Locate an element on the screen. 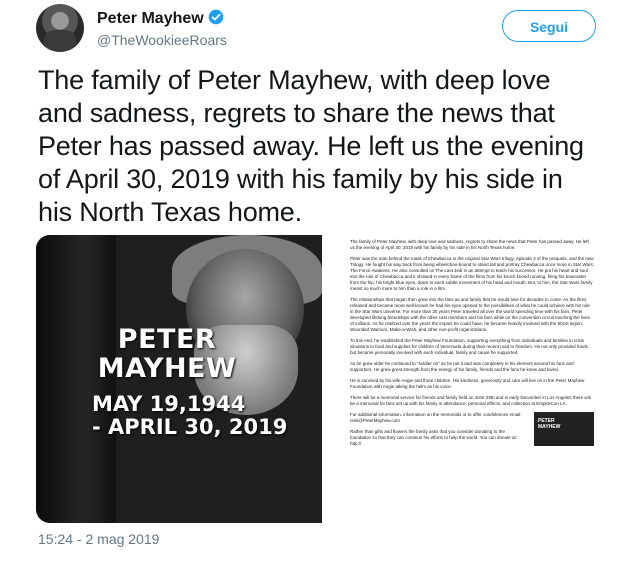  avatar is located at coordinates (60, 28).